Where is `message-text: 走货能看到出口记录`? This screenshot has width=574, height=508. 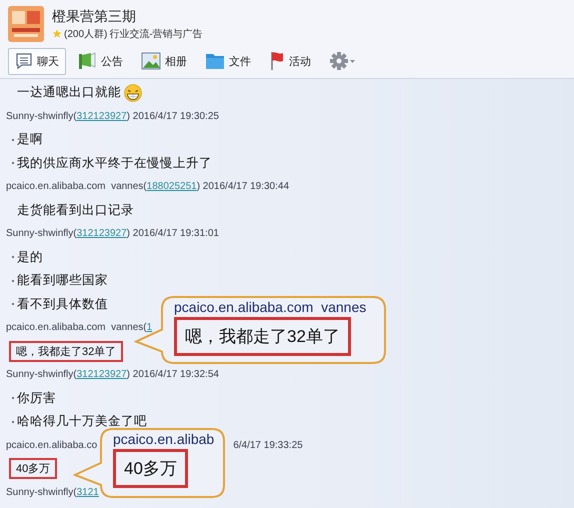
message-text: 走货能看到出口记录 is located at coordinates (75, 210).